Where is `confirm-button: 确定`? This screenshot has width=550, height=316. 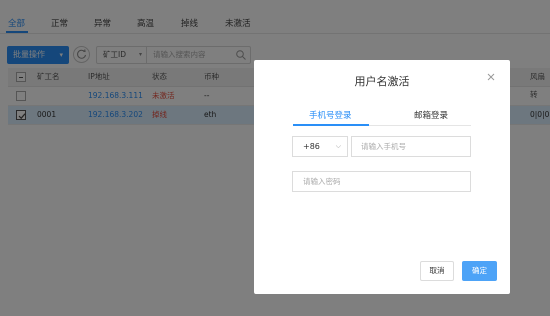
confirm-button: 确定 is located at coordinates (479, 271).